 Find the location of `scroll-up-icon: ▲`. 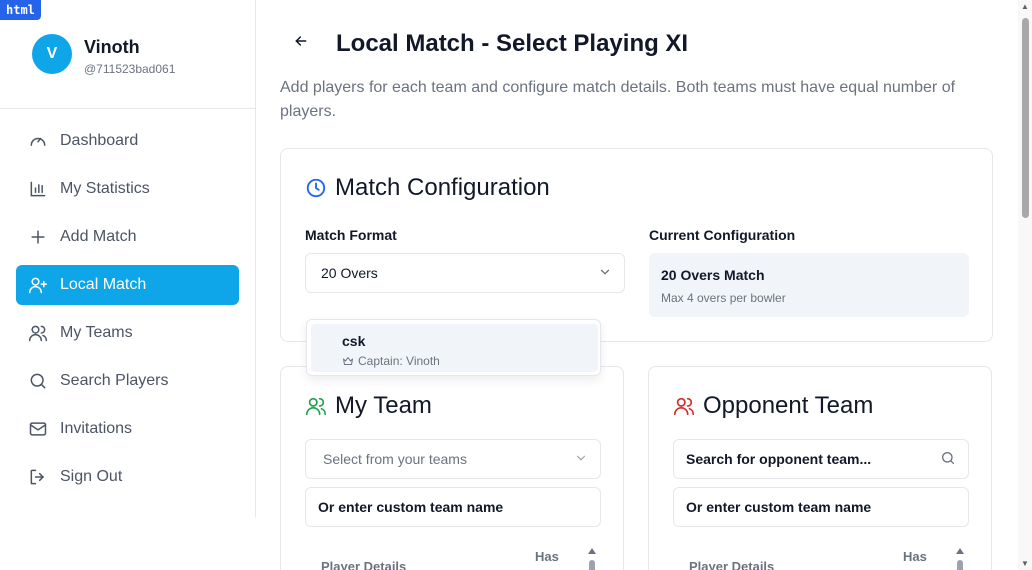

scroll-up-icon: ▲ is located at coordinates (1025, 6).